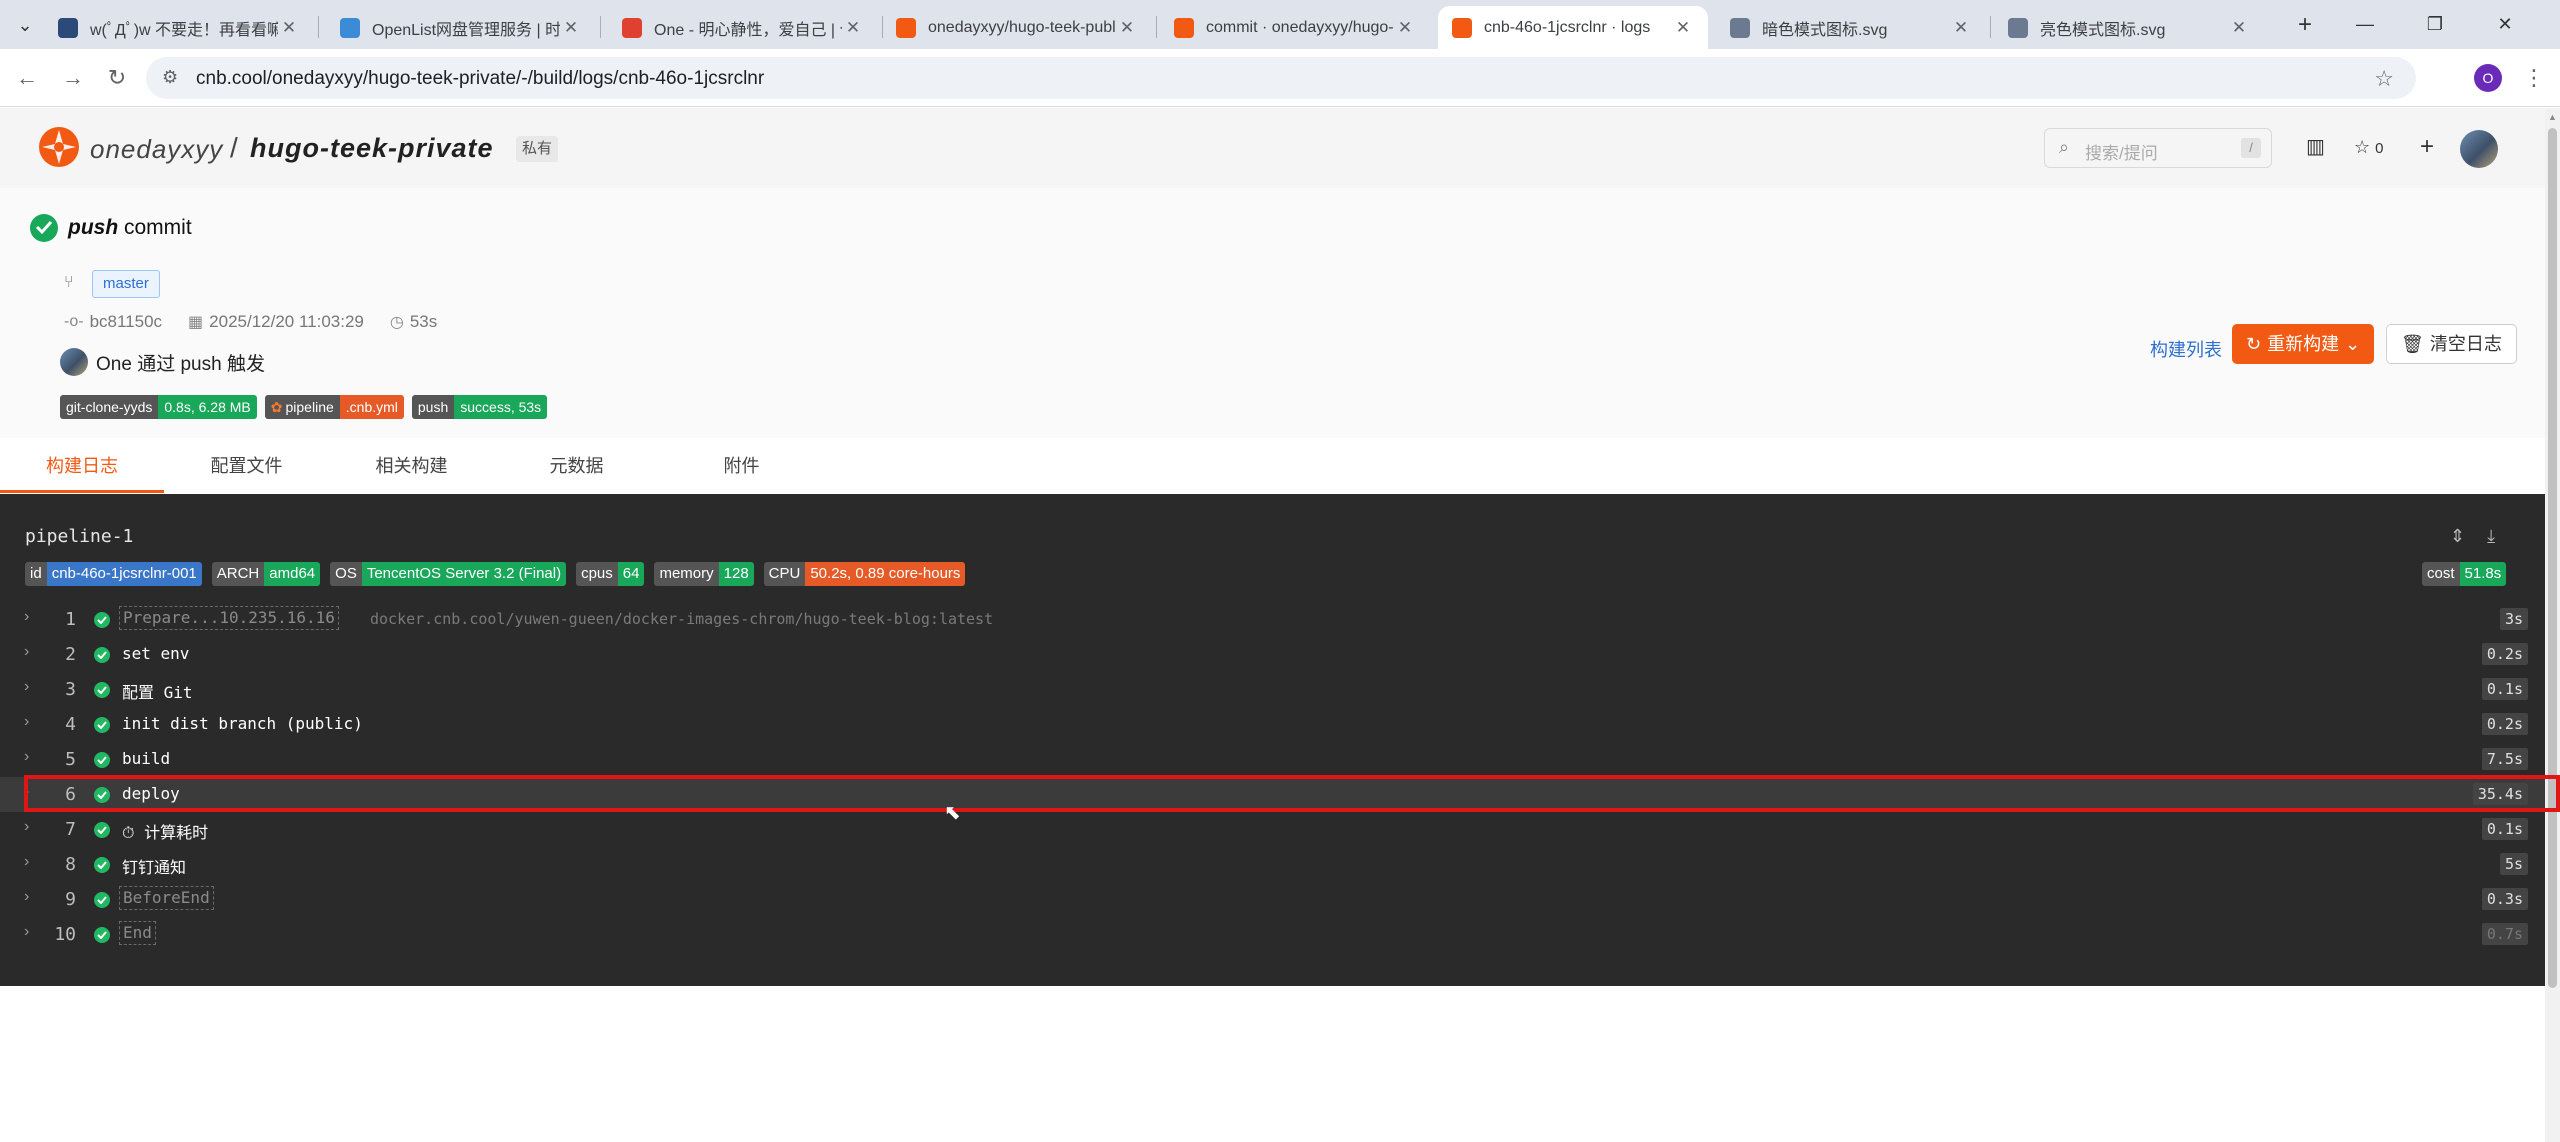 The height and width of the screenshot is (1142, 2560). Describe the element at coordinates (2457, 536) in the screenshot. I see `expand-all-icon: ⇕` at that location.